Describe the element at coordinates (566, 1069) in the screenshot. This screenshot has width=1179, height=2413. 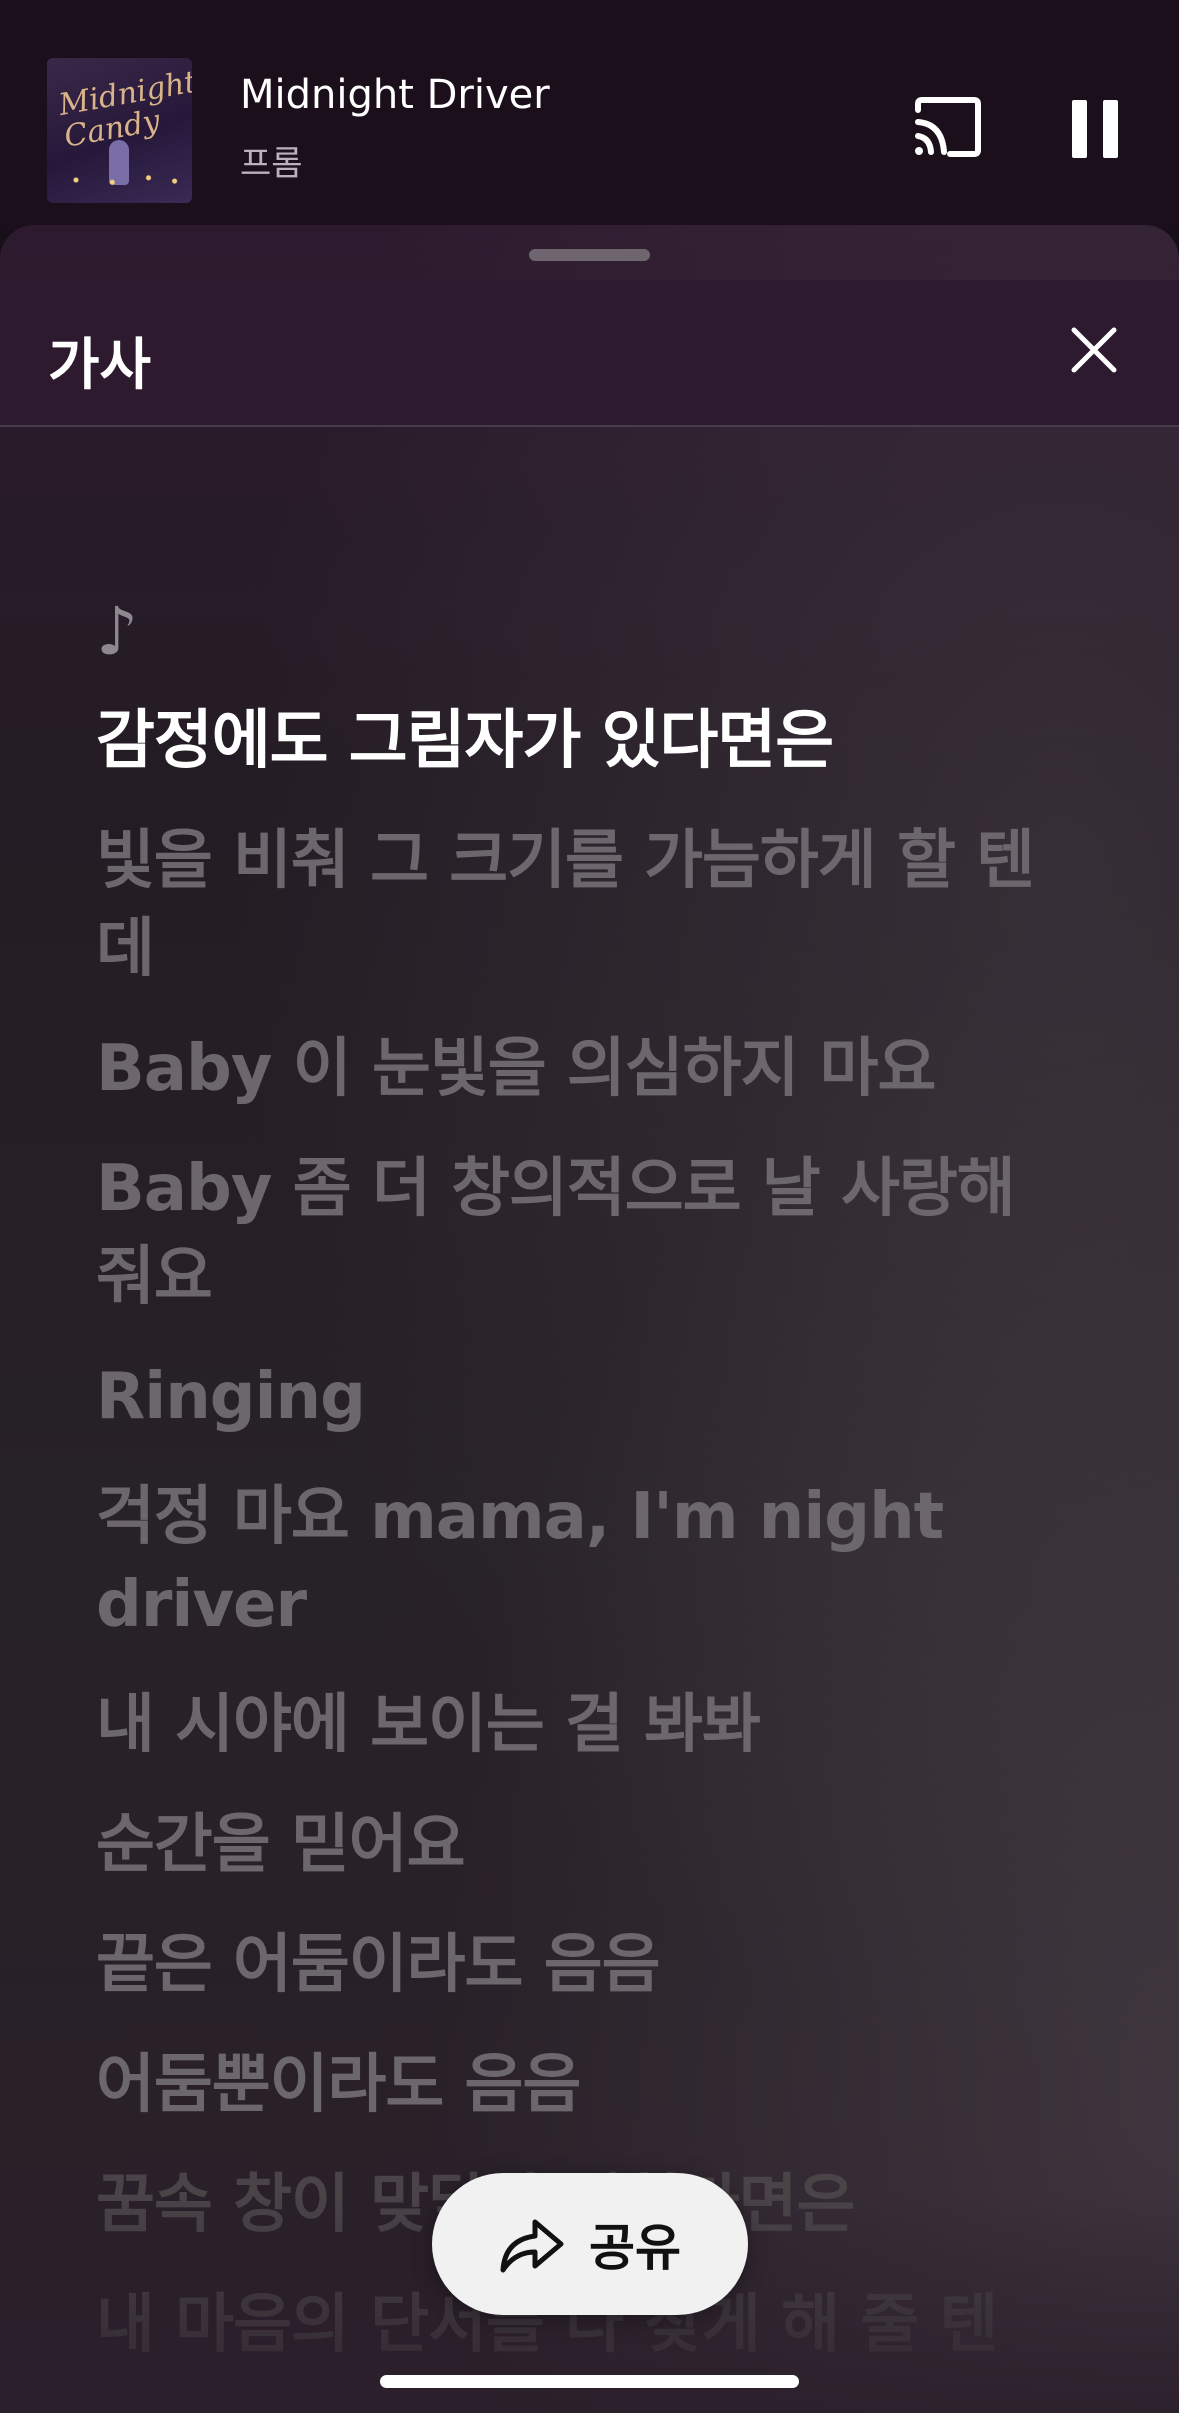
I see `lyric-line: Baby 이 눈빛을 의심하지 마요` at that location.